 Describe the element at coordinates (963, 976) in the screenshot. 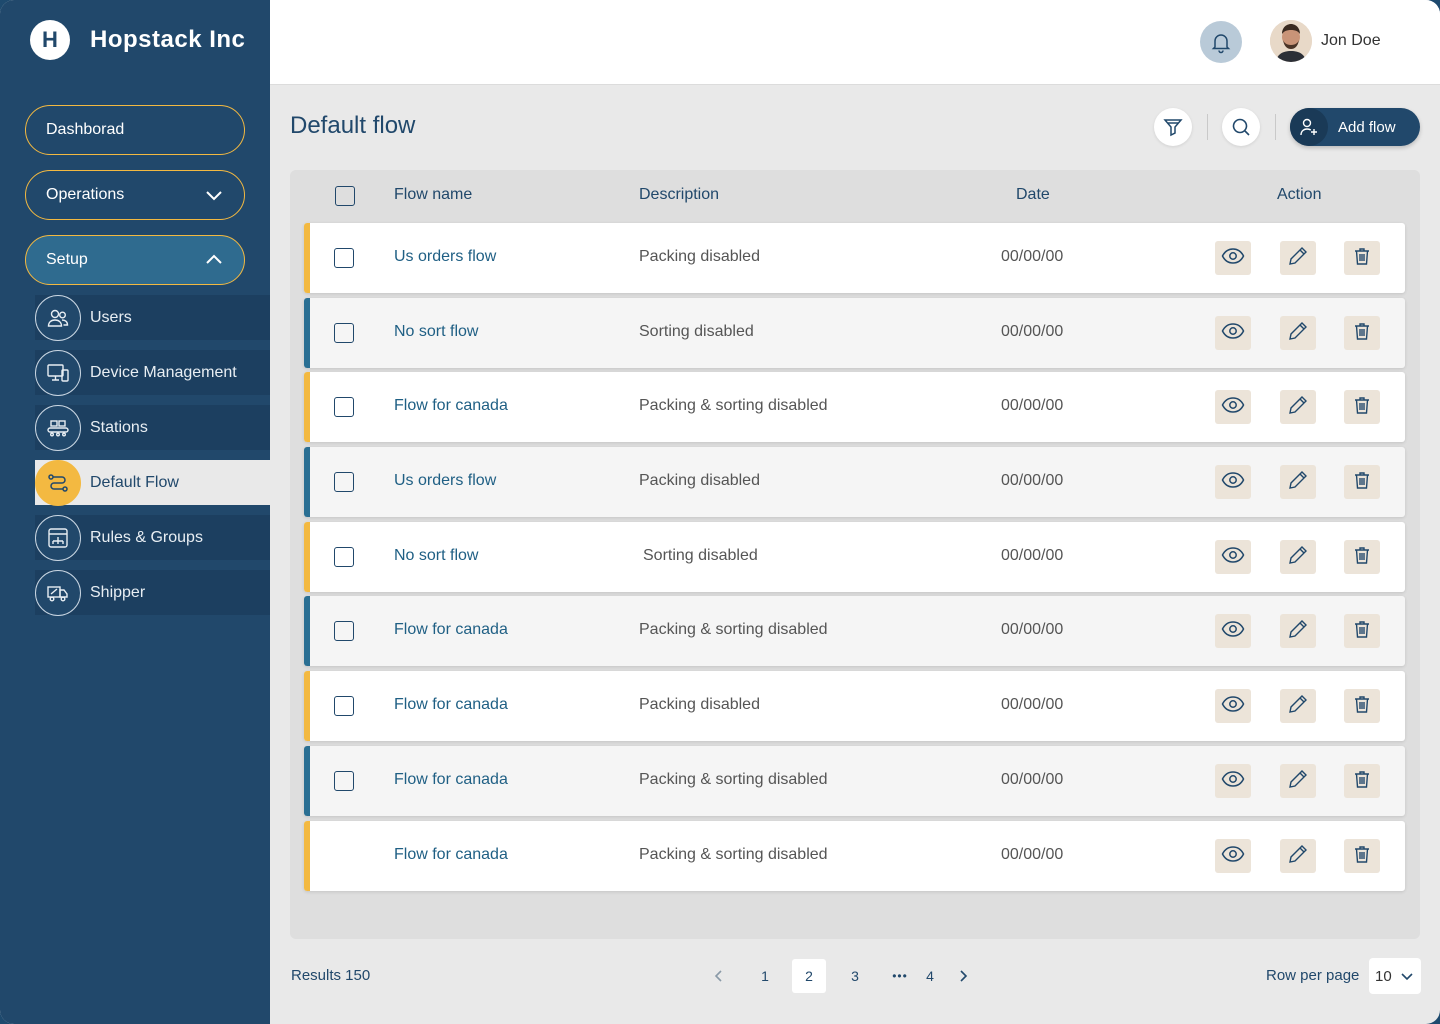

I see `next-page-button` at that location.